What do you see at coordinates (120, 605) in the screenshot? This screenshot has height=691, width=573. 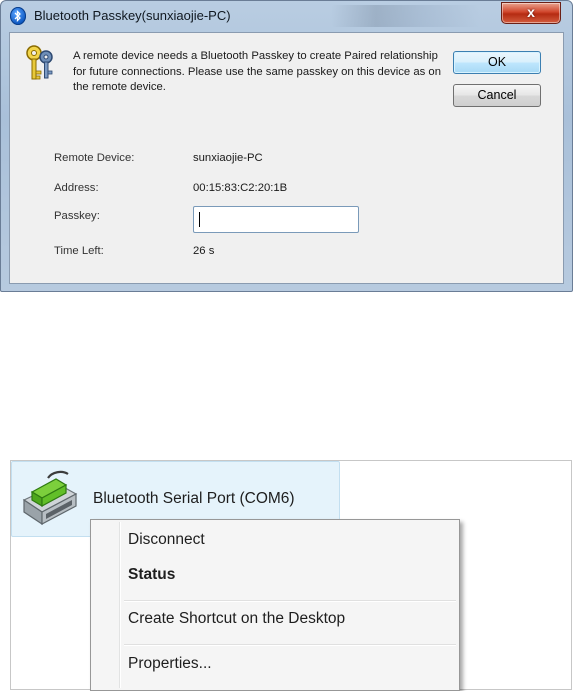 I see `menu-icon-gutter` at bounding box center [120, 605].